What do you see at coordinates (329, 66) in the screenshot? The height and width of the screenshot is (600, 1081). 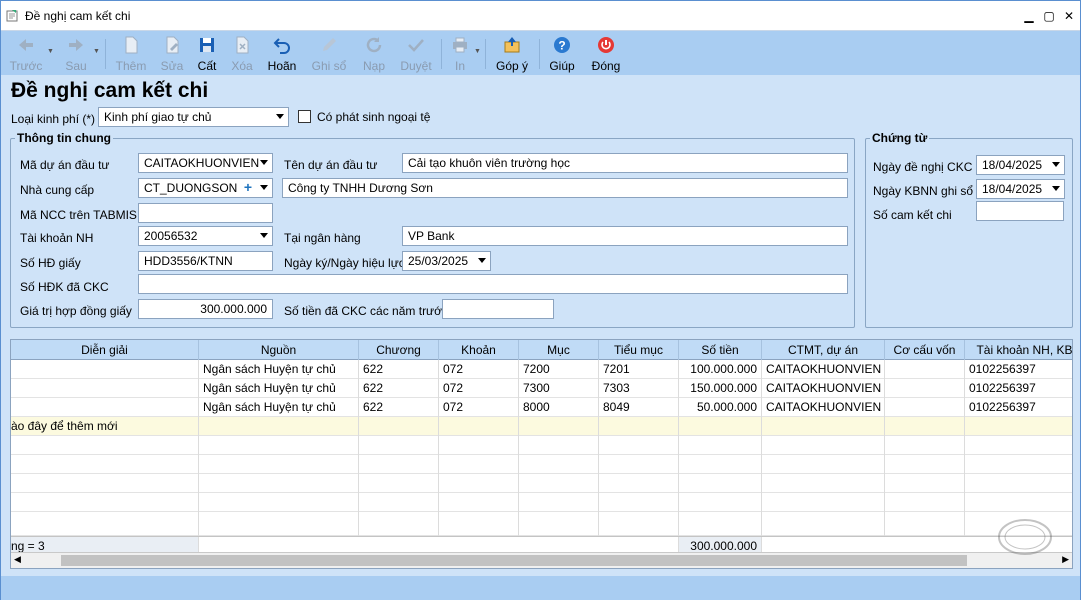 I see `post-label: Ghi sổ` at bounding box center [329, 66].